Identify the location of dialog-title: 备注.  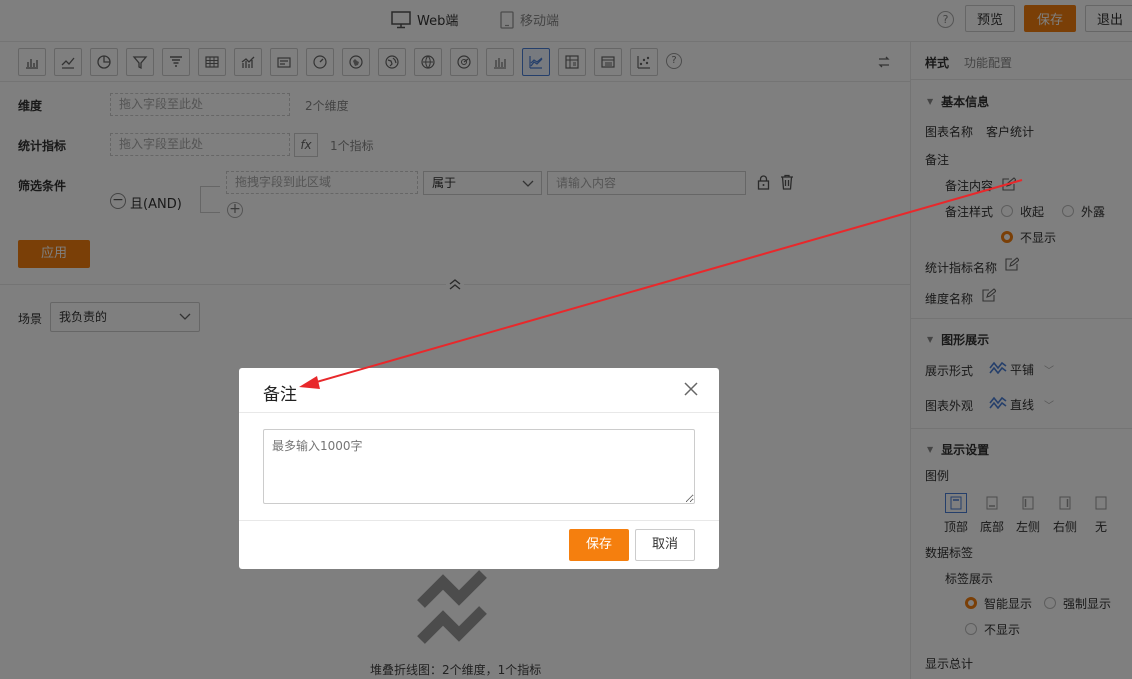
(280, 395).